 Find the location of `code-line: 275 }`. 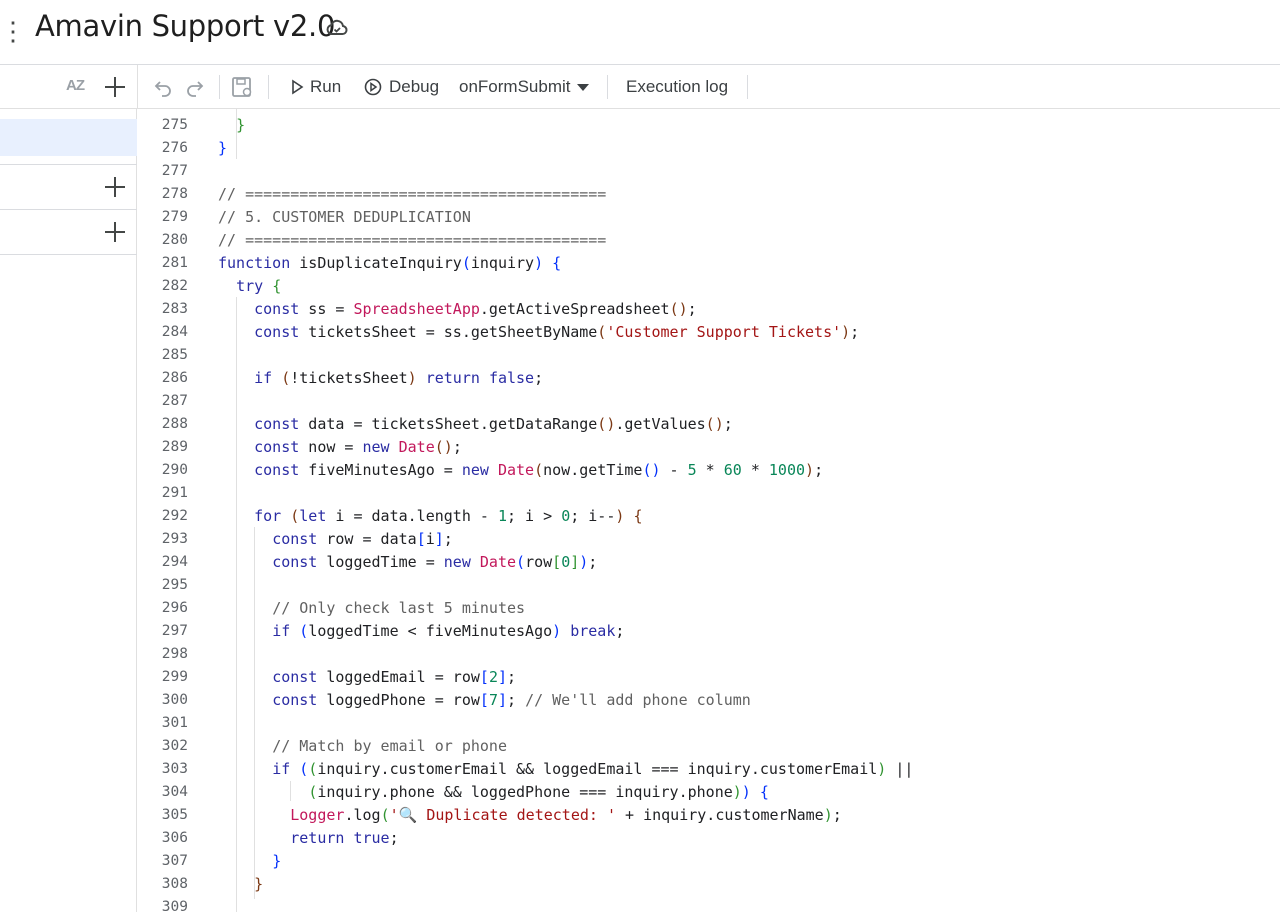

code-line: 275 } is located at coordinates (709, 125).